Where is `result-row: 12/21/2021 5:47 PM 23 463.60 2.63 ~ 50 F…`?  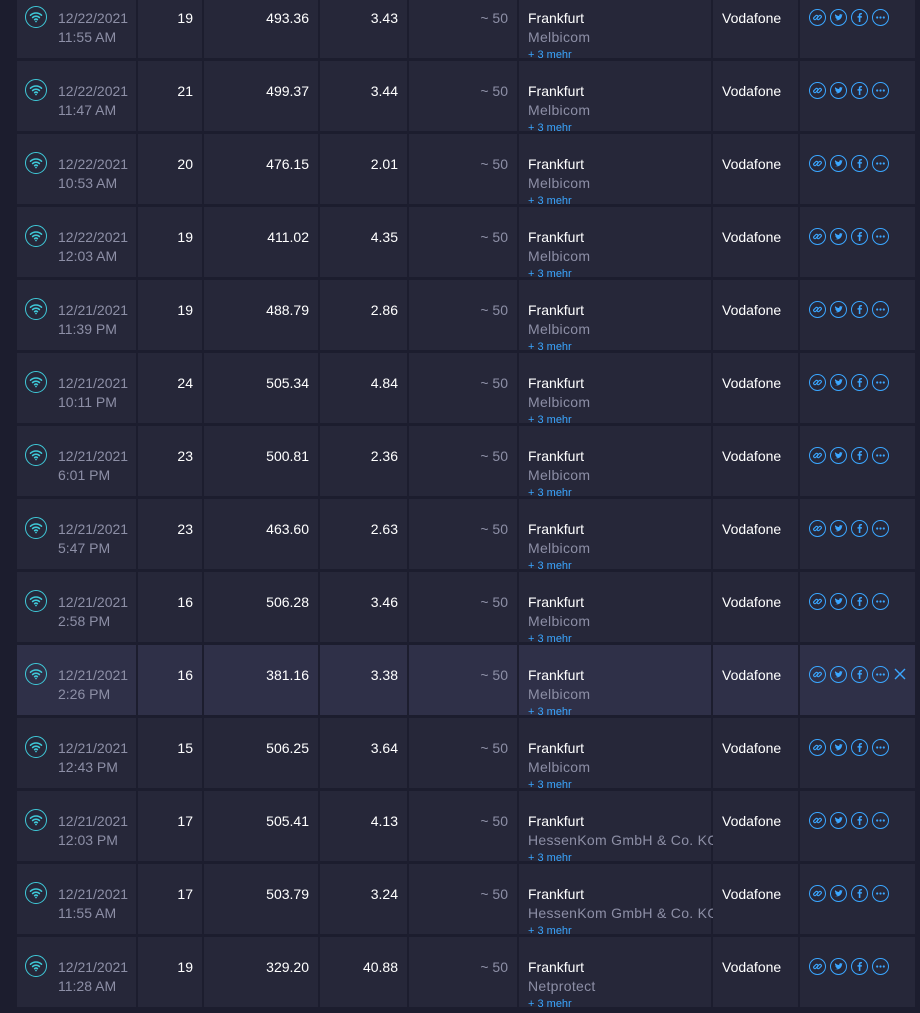
result-row: 12/21/2021 5:47 PM 23 463.60 2.63 ~ 50 F… is located at coordinates (460, 535).